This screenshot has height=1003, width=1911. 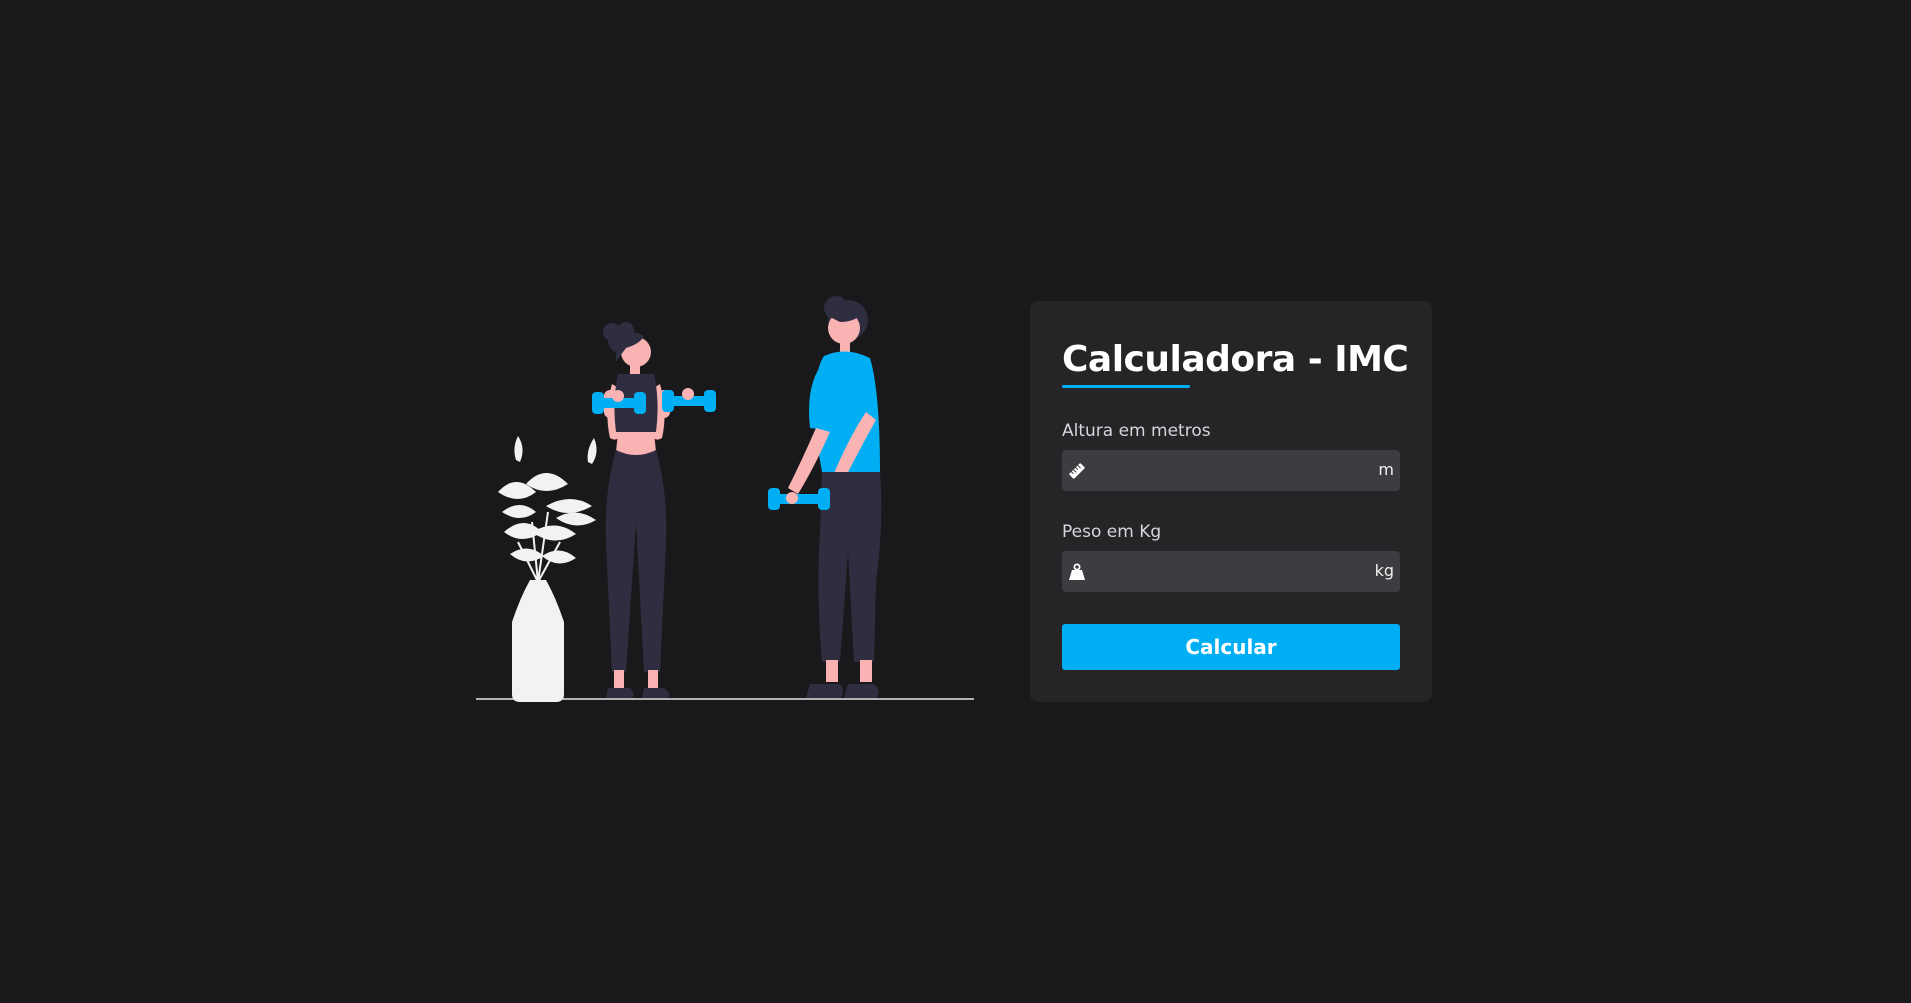 I want to click on ruler-icon, so click(x=1077, y=471).